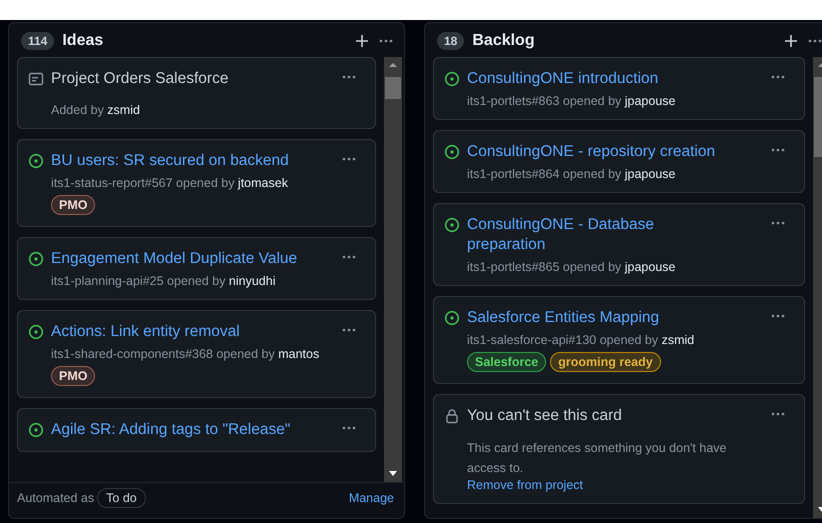  Describe the element at coordinates (96, 110) in the screenshot. I see `card-meta: Added by zsmid` at that location.